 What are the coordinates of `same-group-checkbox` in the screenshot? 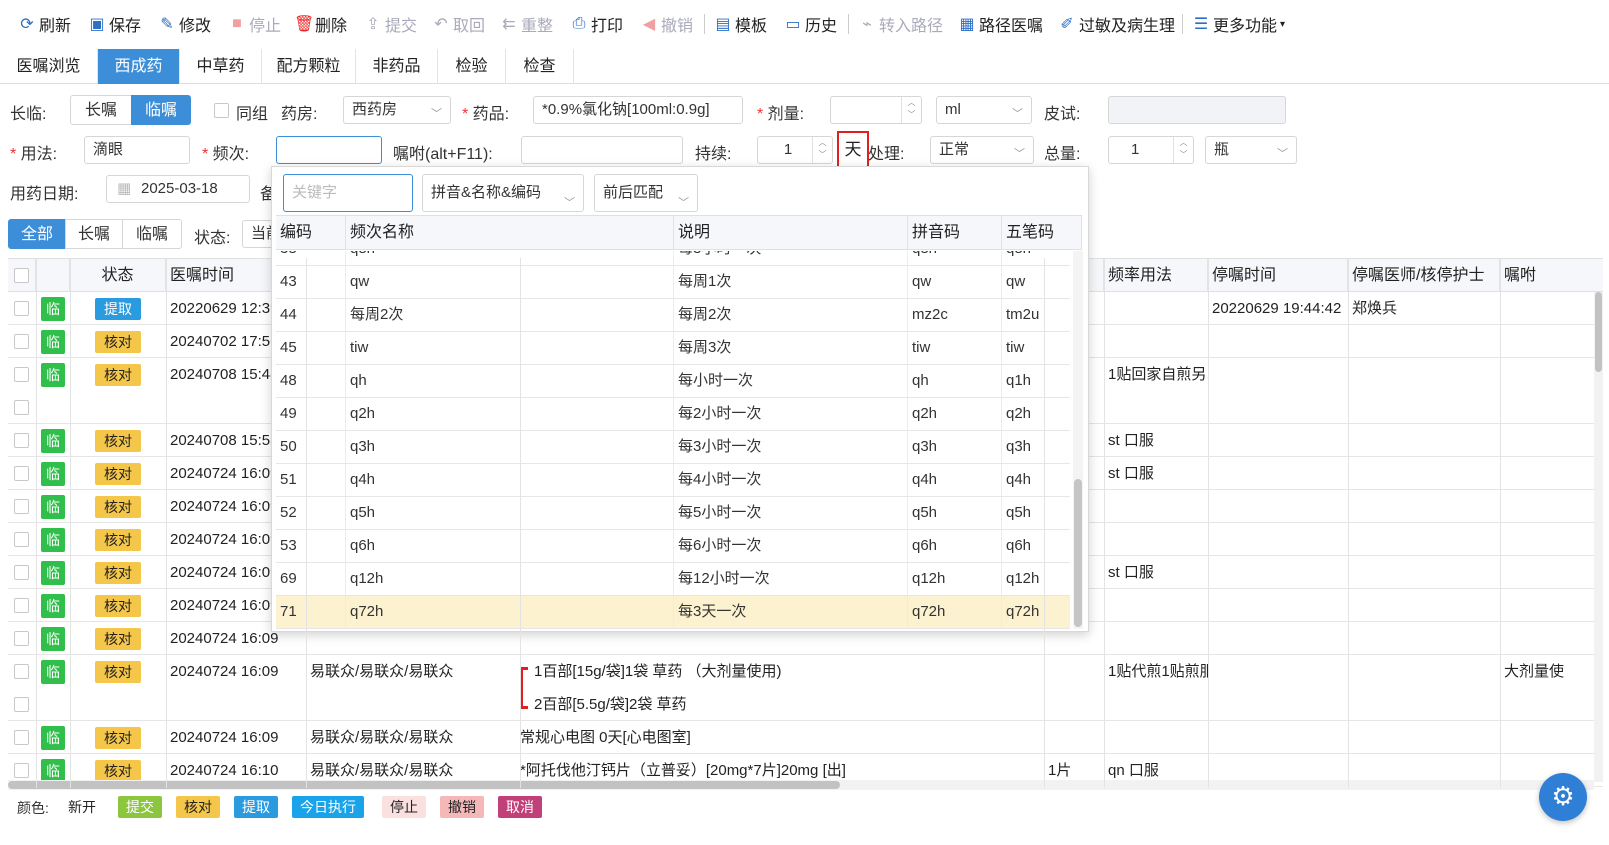 It's located at (221, 110).